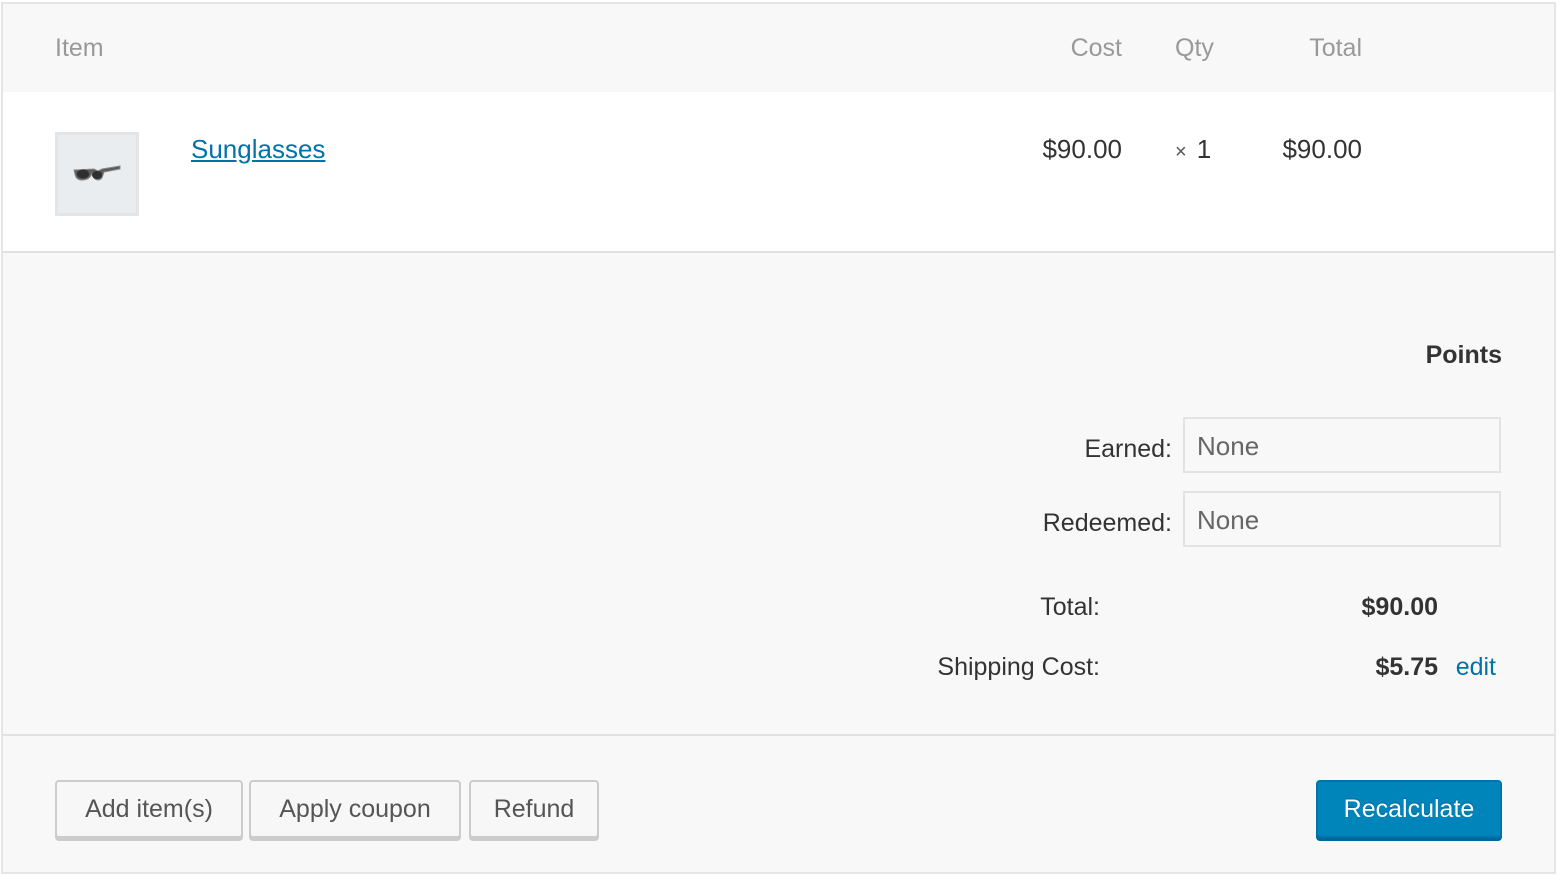 Image resolution: width=1560 pixels, height=875 pixels. What do you see at coordinates (534, 809) in the screenshot?
I see `refund-button: Refund` at bounding box center [534, 809].